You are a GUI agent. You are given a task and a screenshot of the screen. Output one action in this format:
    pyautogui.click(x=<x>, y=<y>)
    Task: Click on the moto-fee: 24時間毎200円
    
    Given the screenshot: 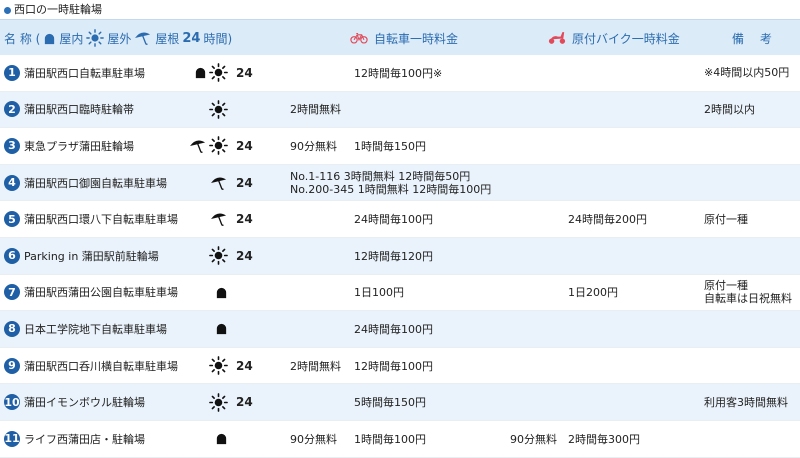 What is the action you would take?
    pyautogui.click(x=607, y=220)
    